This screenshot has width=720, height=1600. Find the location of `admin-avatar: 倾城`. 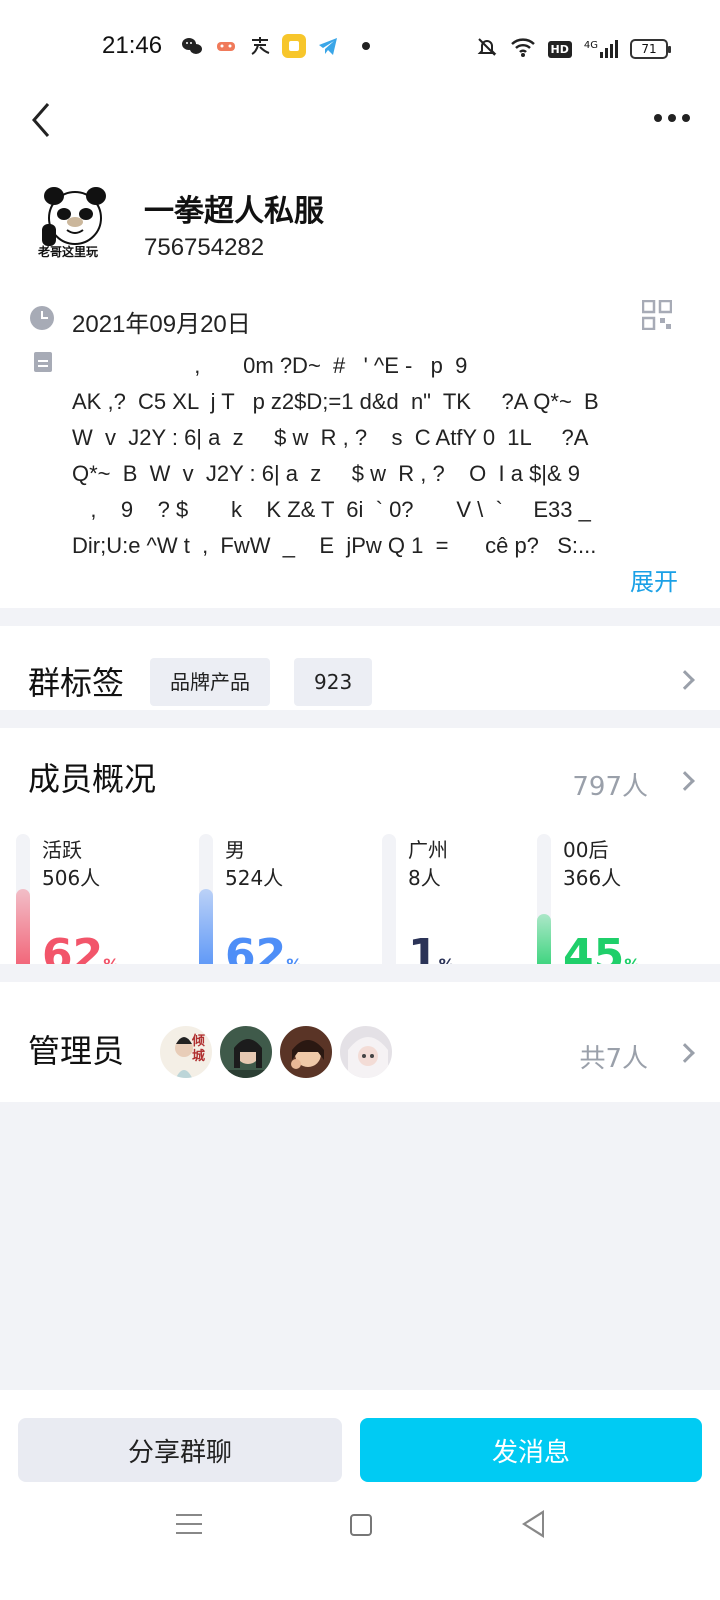

admin-avatar: 倾城 is located at coordinates (186, 1052).